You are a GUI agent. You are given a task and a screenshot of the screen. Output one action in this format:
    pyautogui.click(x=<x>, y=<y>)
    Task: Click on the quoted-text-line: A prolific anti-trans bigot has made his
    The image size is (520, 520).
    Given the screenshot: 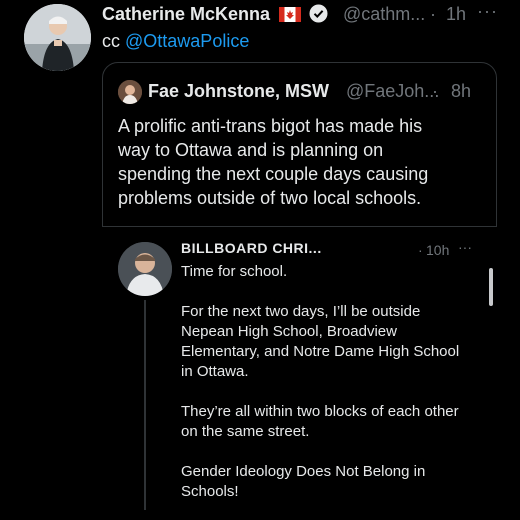 What is the action you would take?
    pyautogui.click(x=270, y=126)
    